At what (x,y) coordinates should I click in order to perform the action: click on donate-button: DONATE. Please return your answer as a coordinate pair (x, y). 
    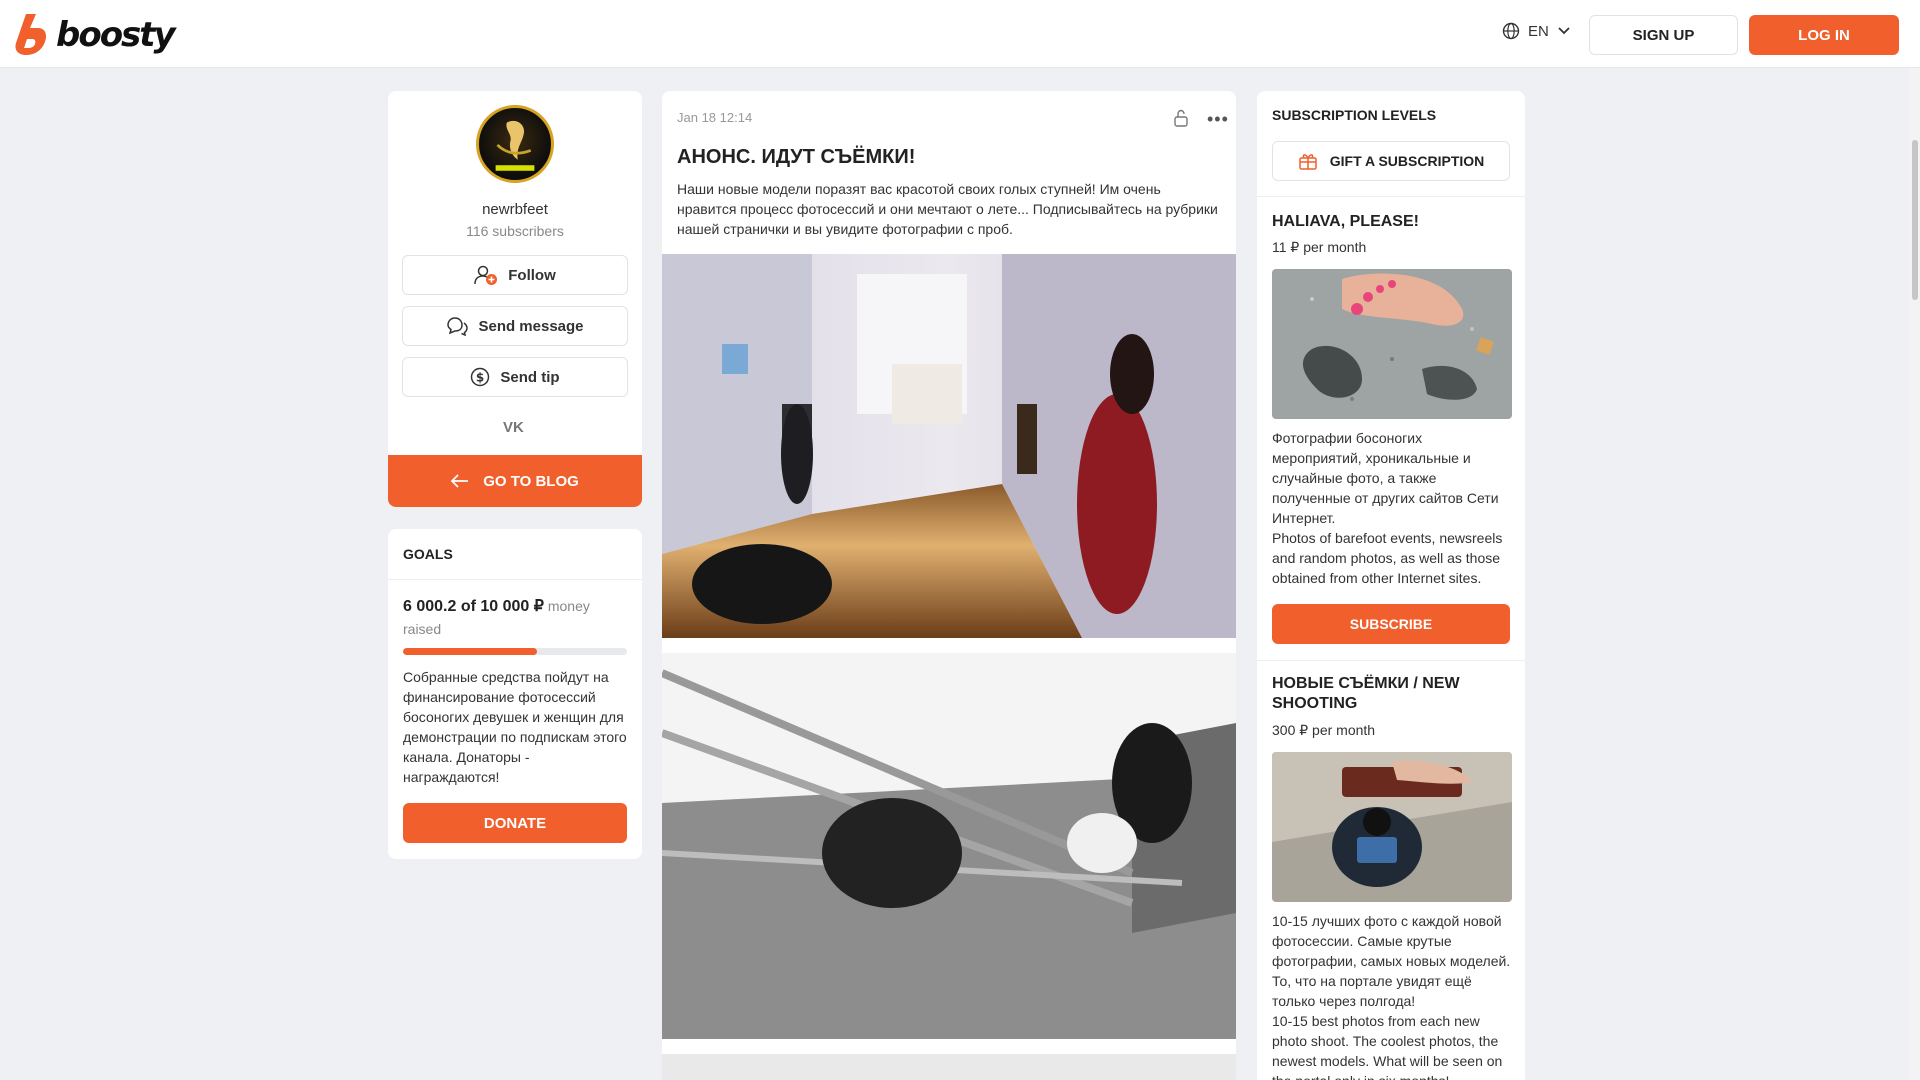
    Looking at the image, I should click on (515, 823).